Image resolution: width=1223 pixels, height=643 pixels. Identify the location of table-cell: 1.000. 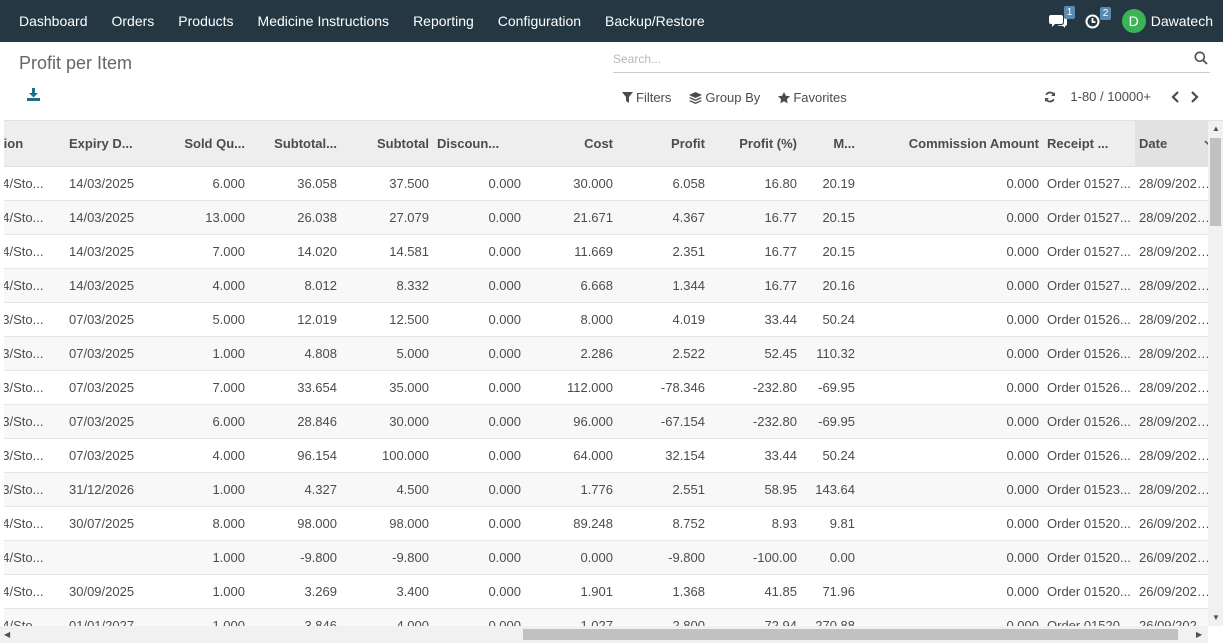
(199, 590).